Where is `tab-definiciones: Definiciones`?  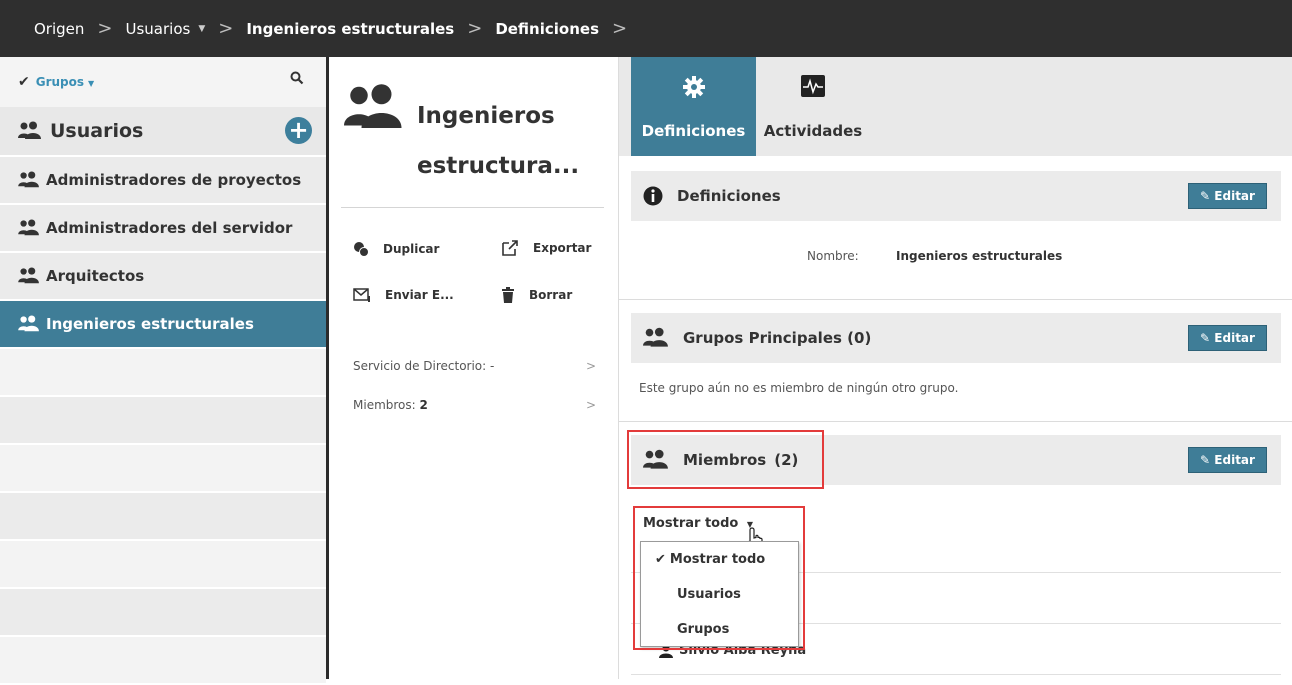 tab-definiciones: Definiciones is located at coordinates (693, 106).